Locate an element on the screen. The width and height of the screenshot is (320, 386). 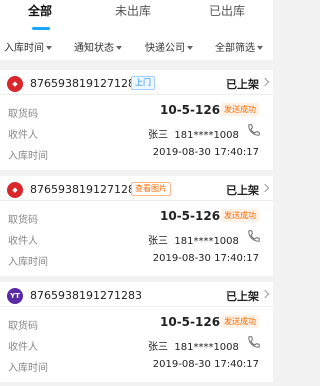
card-header: YT 8765938191271283 已上架 is located at coordinates (136, 294).